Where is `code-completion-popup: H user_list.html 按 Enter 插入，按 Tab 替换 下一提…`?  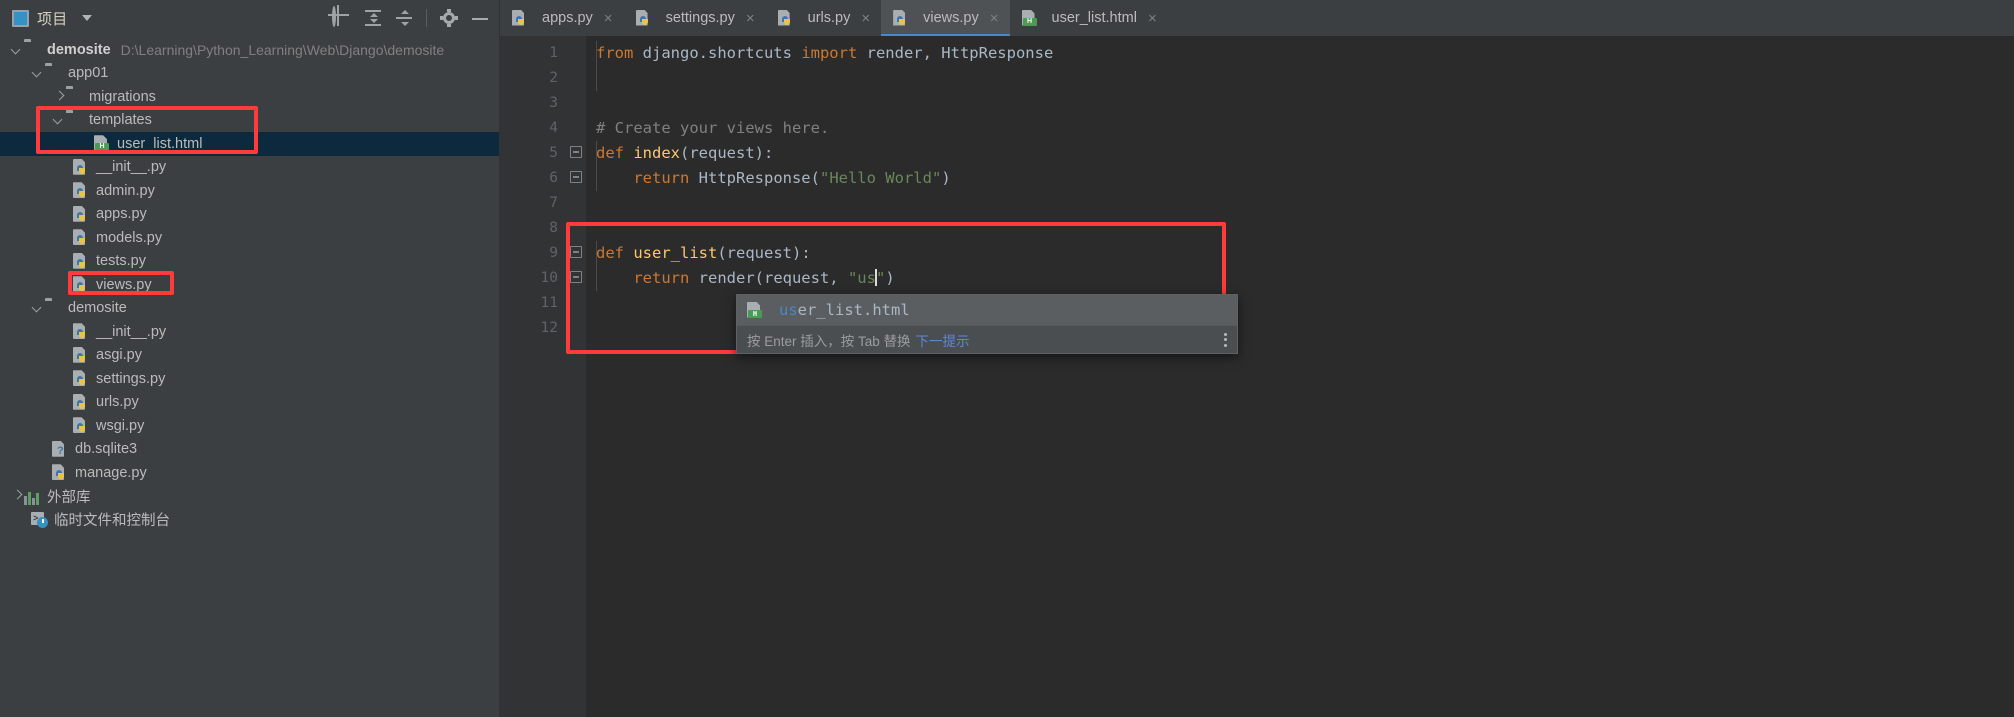
code-completion-popup: H user_list.html 按 Enter 插入，按 Tab 替换 下一提… is located at coordinates (987, 324).